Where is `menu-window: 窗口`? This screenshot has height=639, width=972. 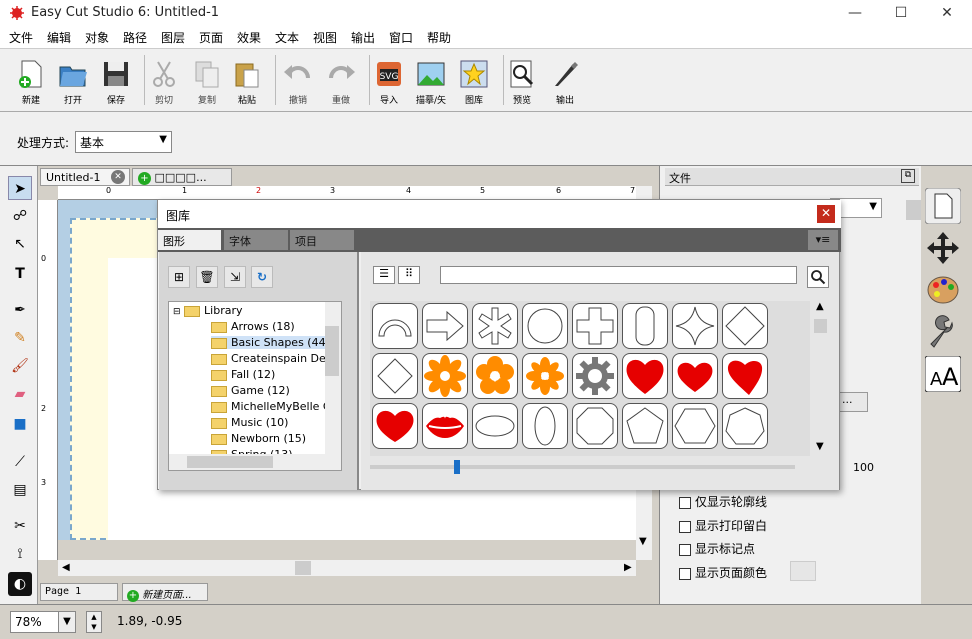 menu-window: 窗口 is located at coordinates (401, 37).